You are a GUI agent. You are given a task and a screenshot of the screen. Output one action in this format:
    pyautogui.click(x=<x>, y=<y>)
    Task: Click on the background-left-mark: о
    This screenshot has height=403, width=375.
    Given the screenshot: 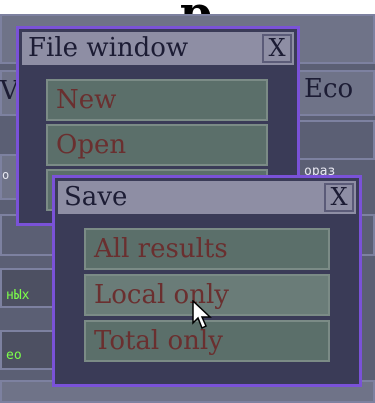 What is the action you would take?
    pyautogui.click(x=6, y=175)
    